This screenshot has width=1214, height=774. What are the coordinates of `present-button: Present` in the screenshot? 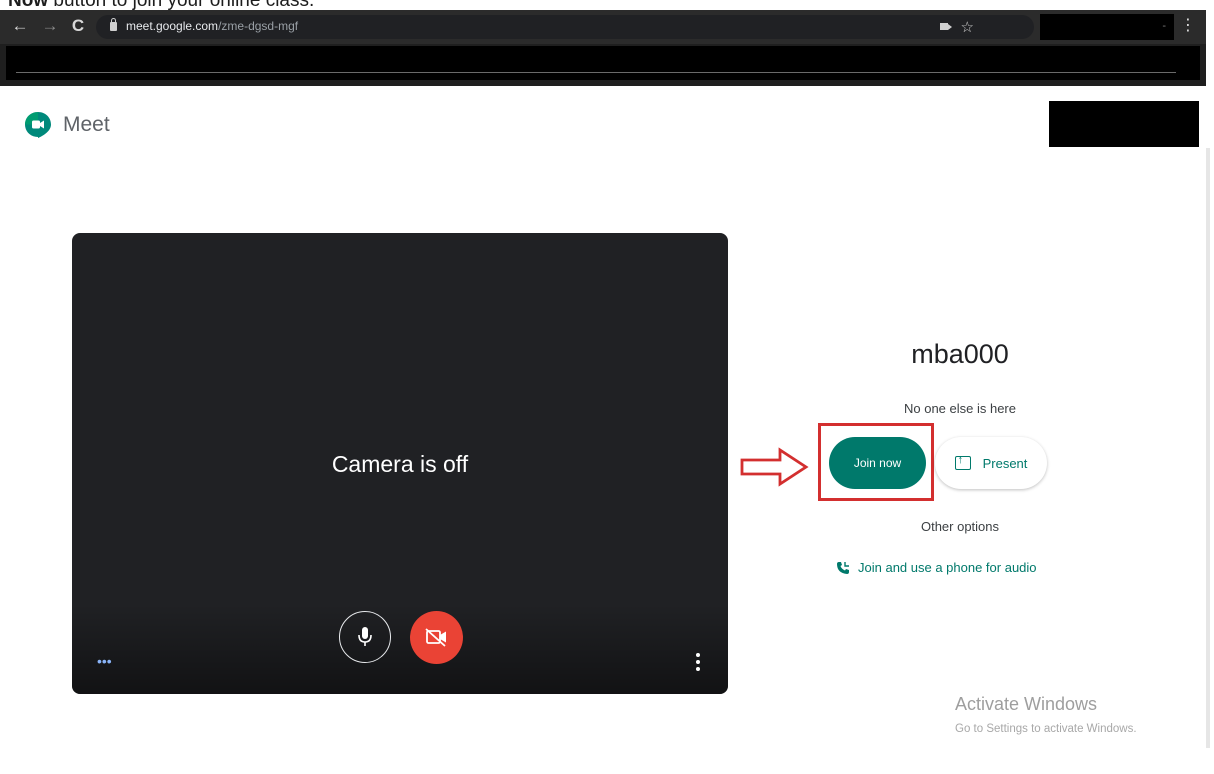 It's located at (991, 463).